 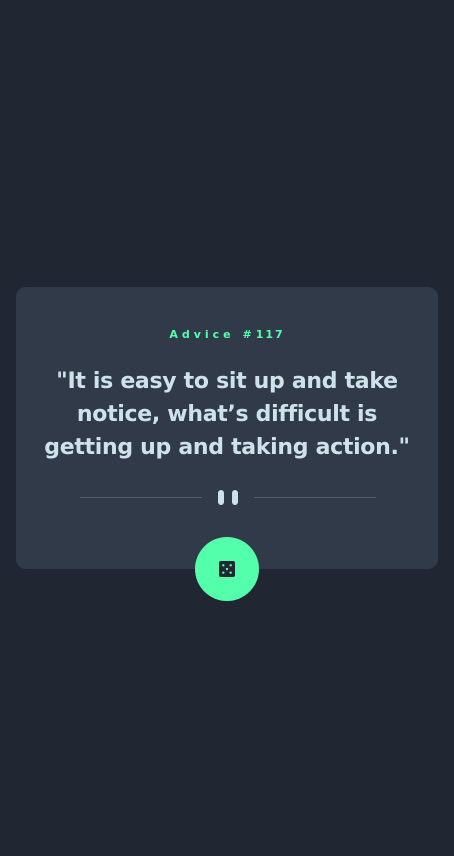 What do you see at coordinates (315, 497) in the screenshot?
I see `divider-line-right` at bounding box center [315, 497].